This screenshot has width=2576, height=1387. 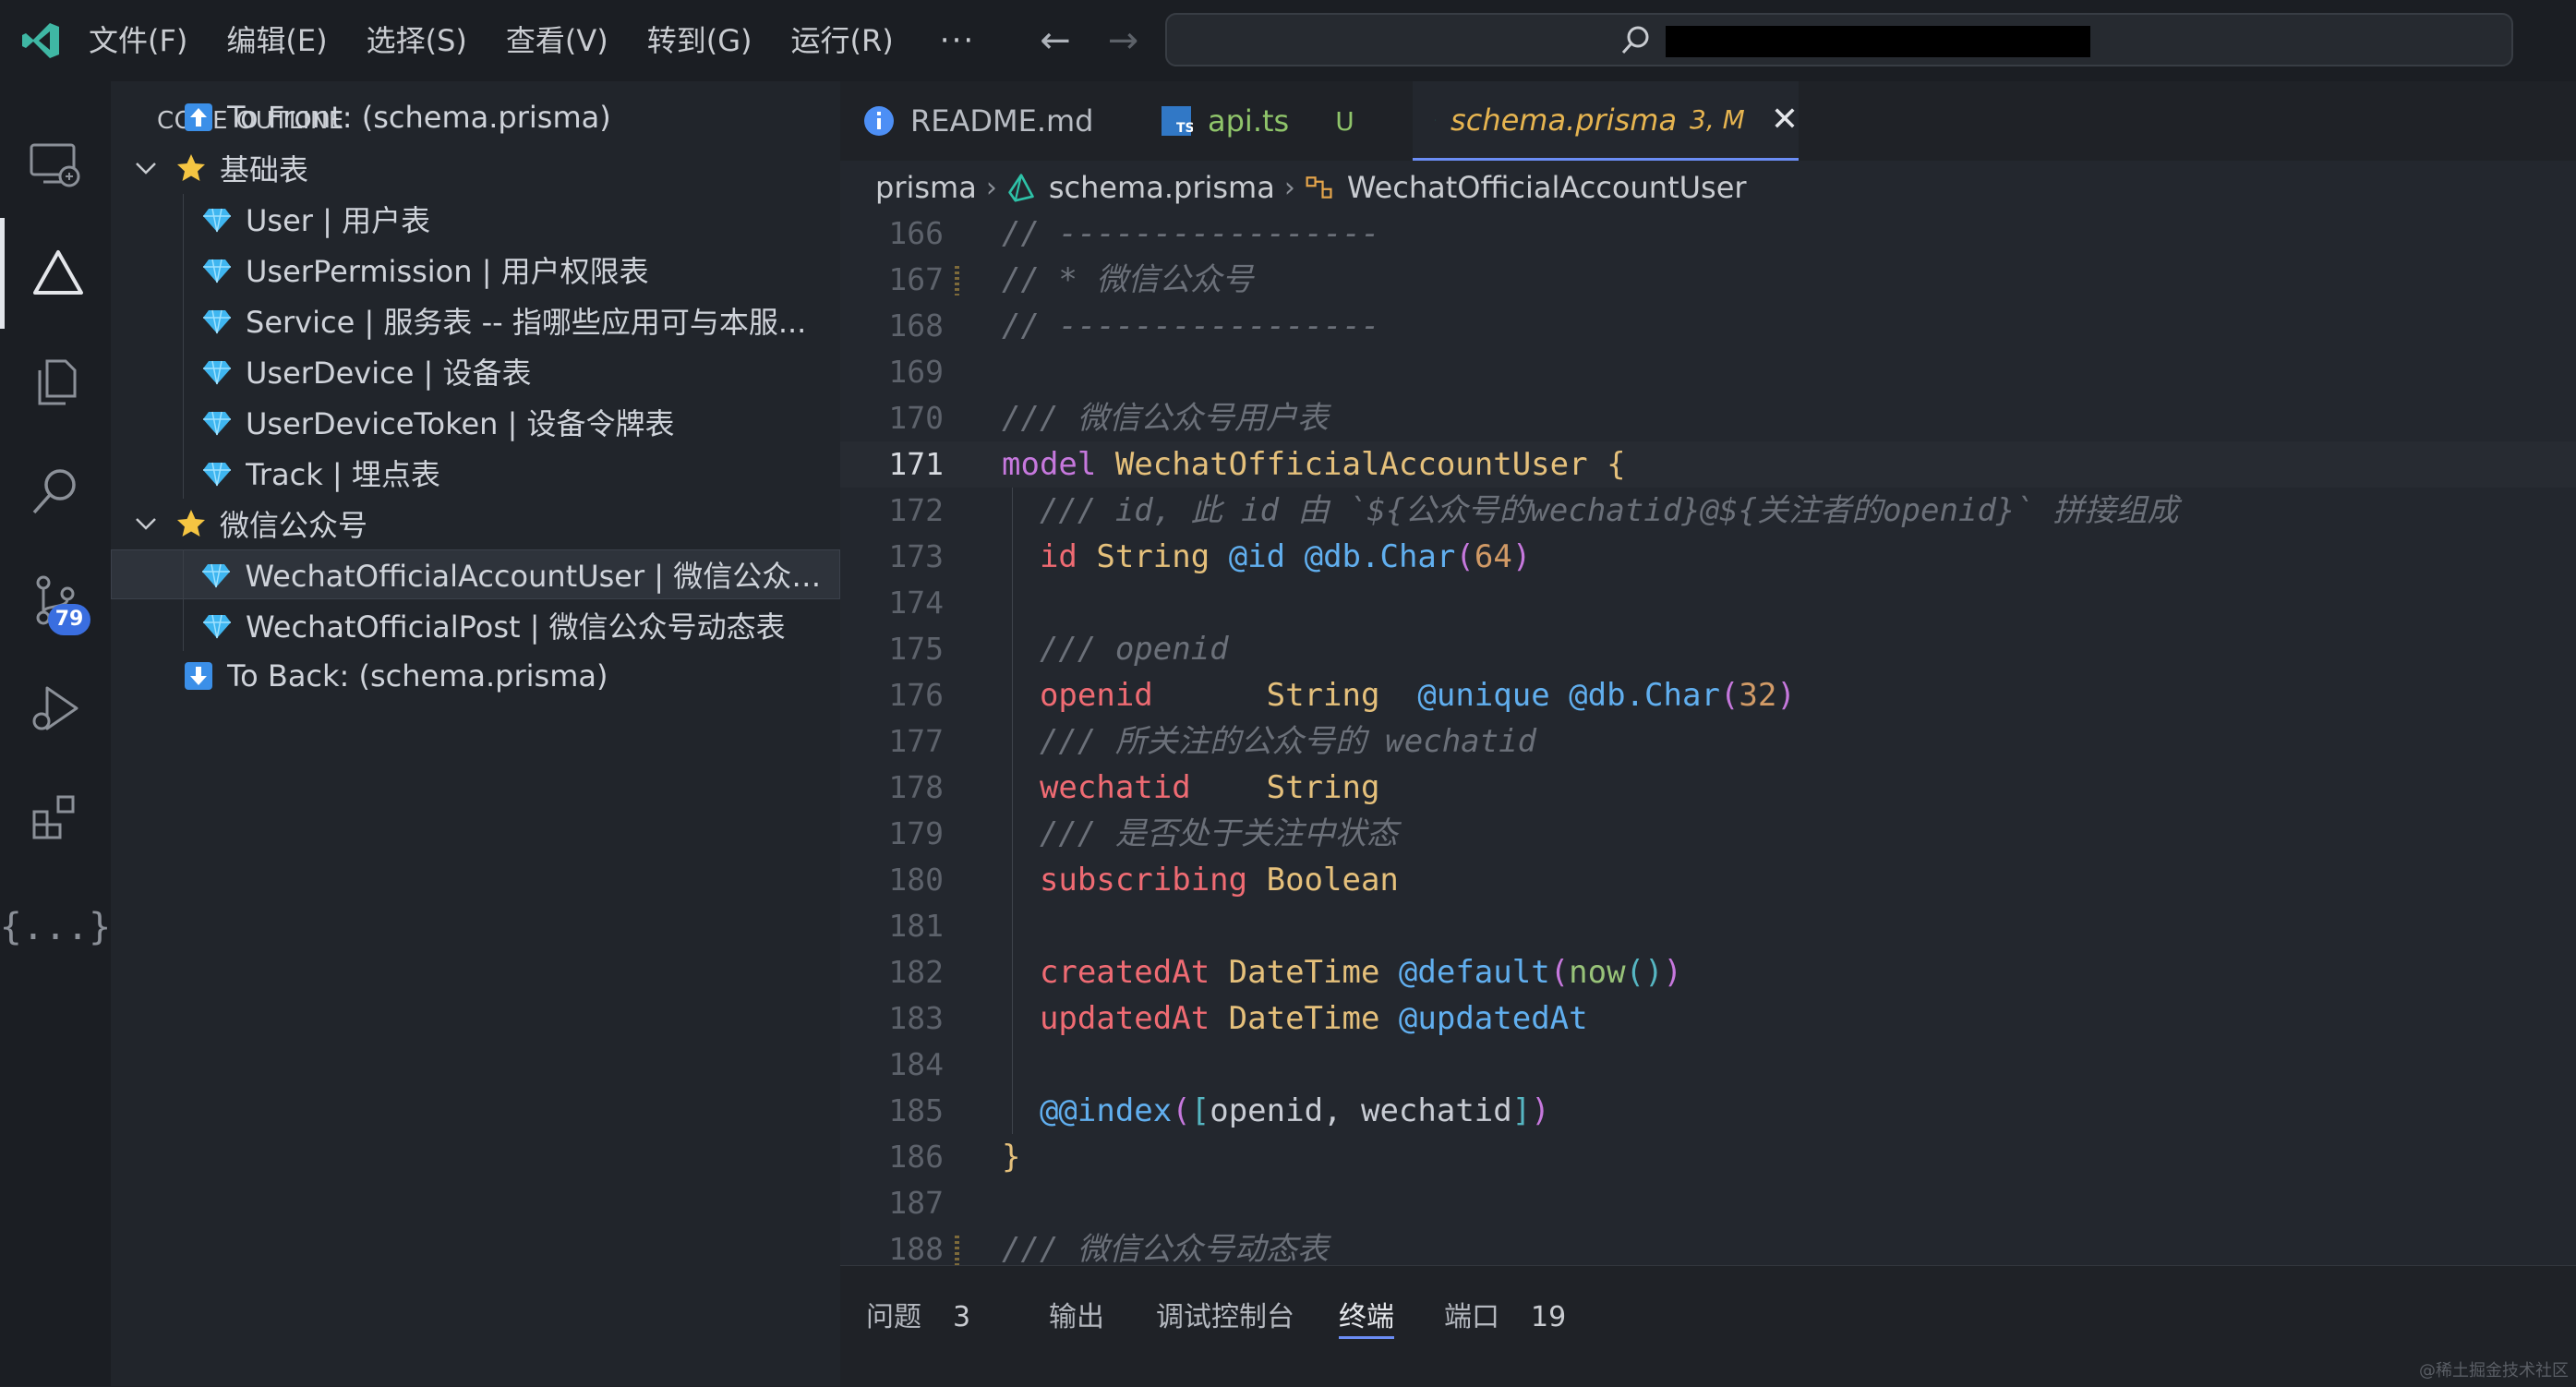 What do you see at coordinates (1011, 1157) in the screenshot?
I see `code-text: }` at bounding box center [1011, 1157].